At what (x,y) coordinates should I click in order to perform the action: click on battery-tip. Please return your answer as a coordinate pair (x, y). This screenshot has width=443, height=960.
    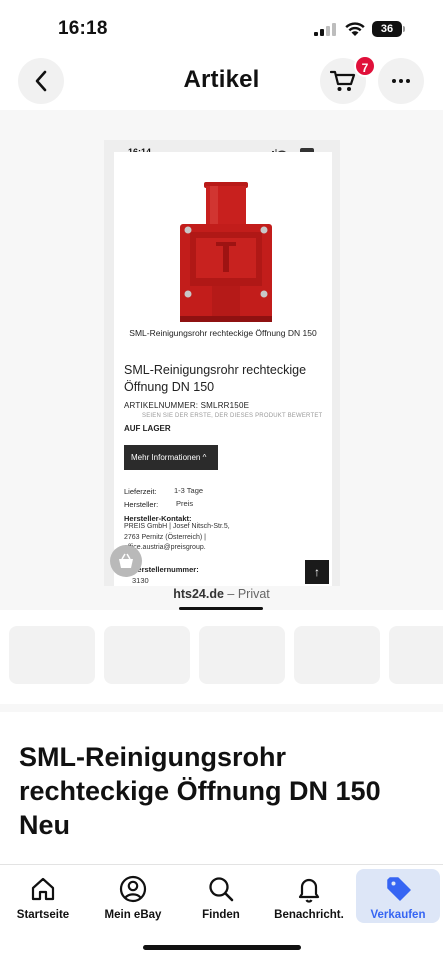
    Looking at the image, I should click on (404, 29).